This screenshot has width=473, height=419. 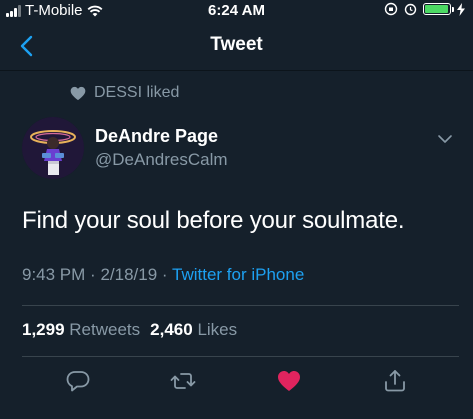 I want to click on charging-icon, so click(x=461, y=9).